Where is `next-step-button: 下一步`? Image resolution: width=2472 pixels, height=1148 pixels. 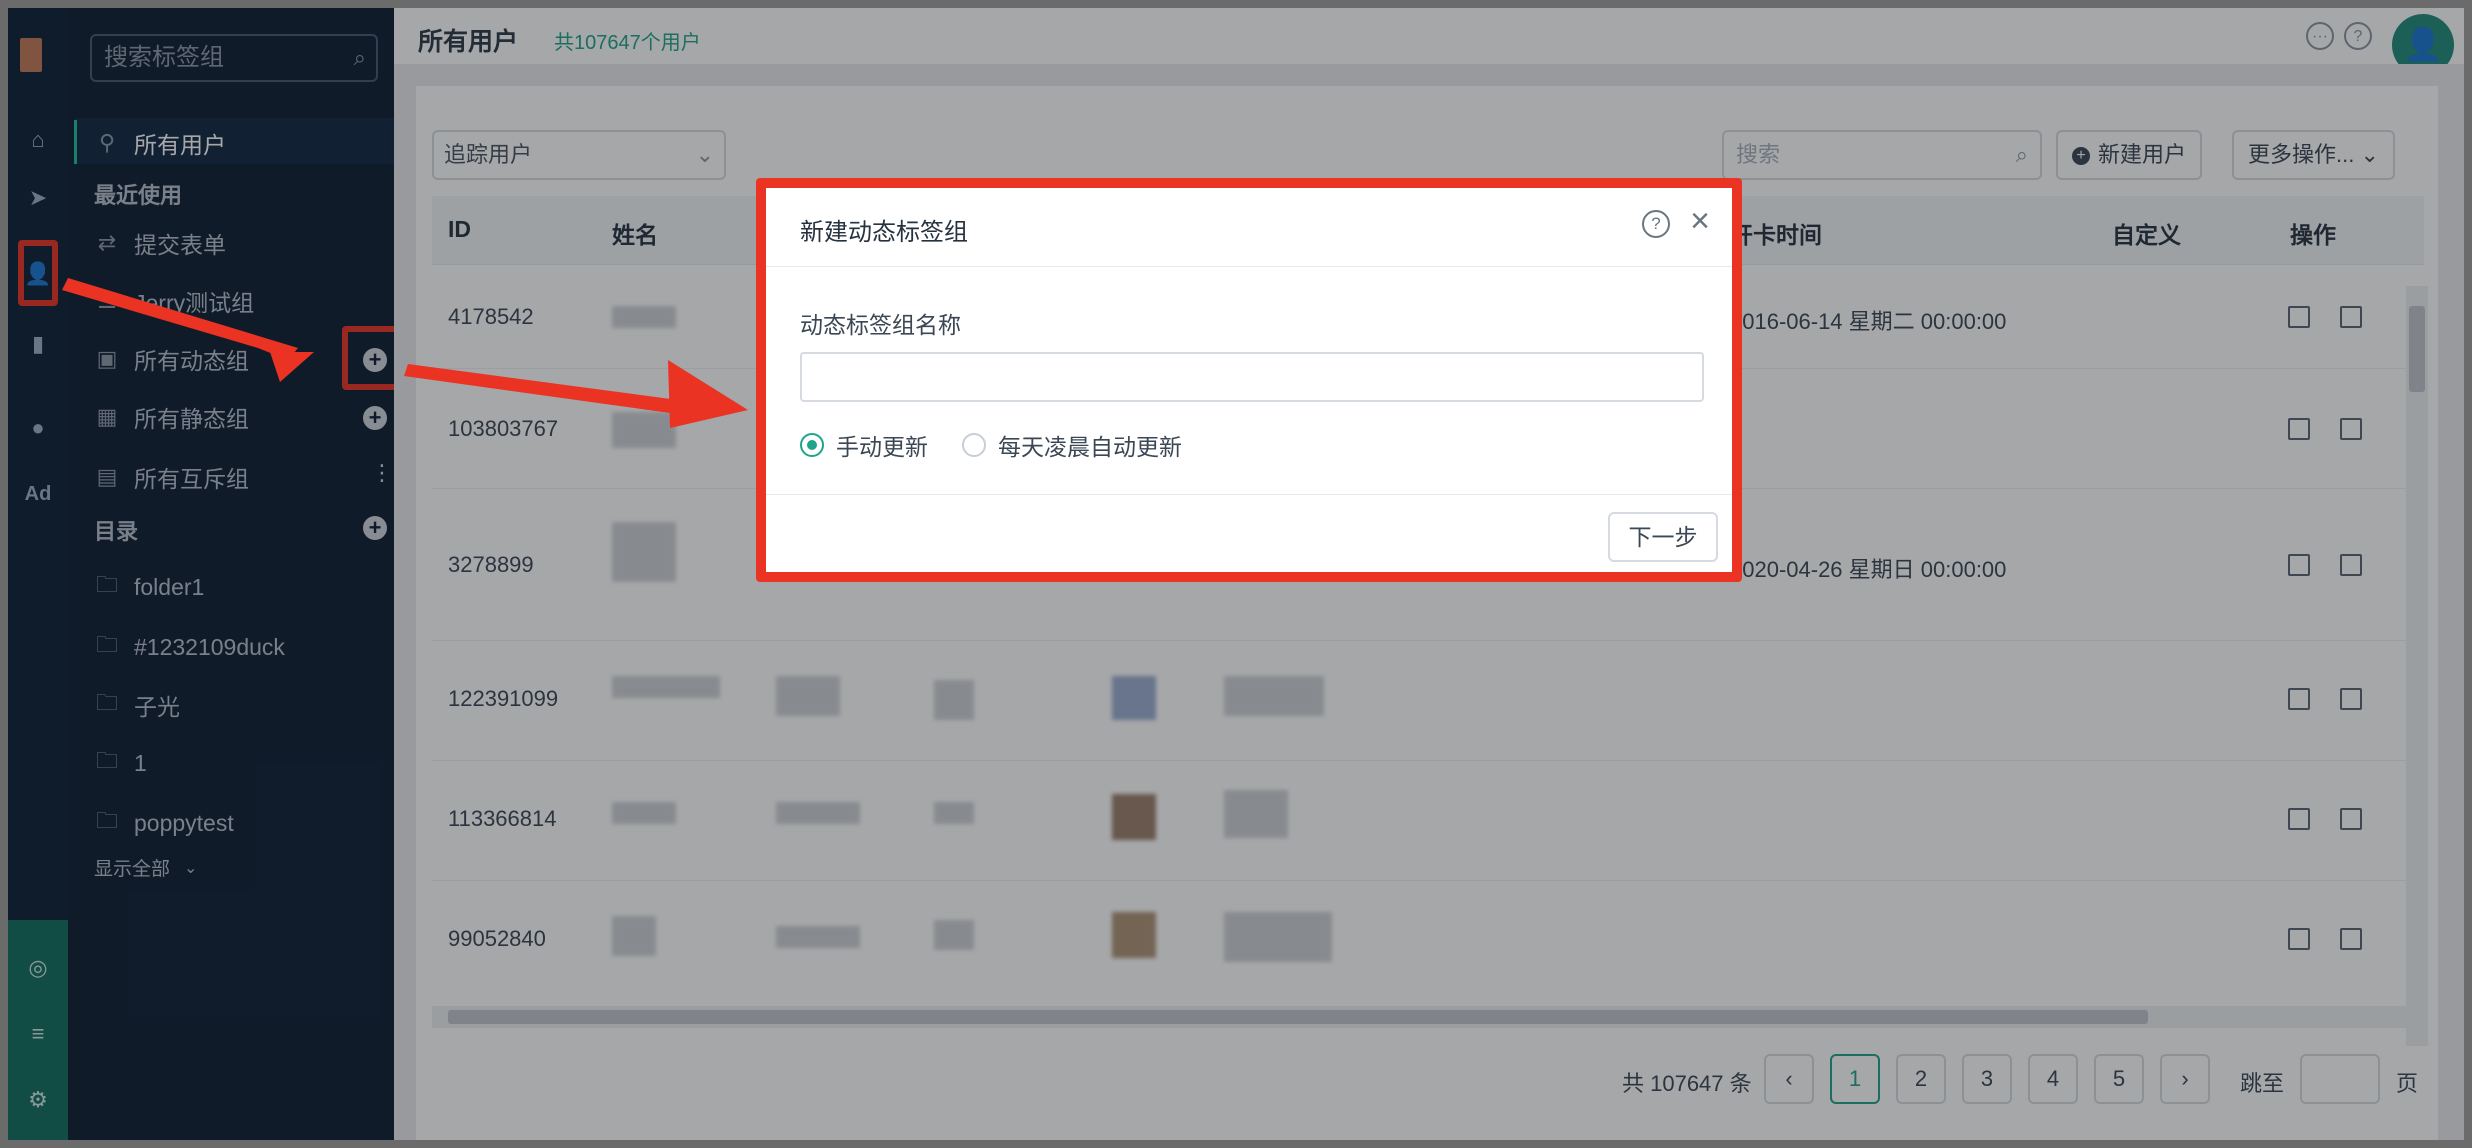
next-step-button: 下一步 is located at coordinates (1663, 537).